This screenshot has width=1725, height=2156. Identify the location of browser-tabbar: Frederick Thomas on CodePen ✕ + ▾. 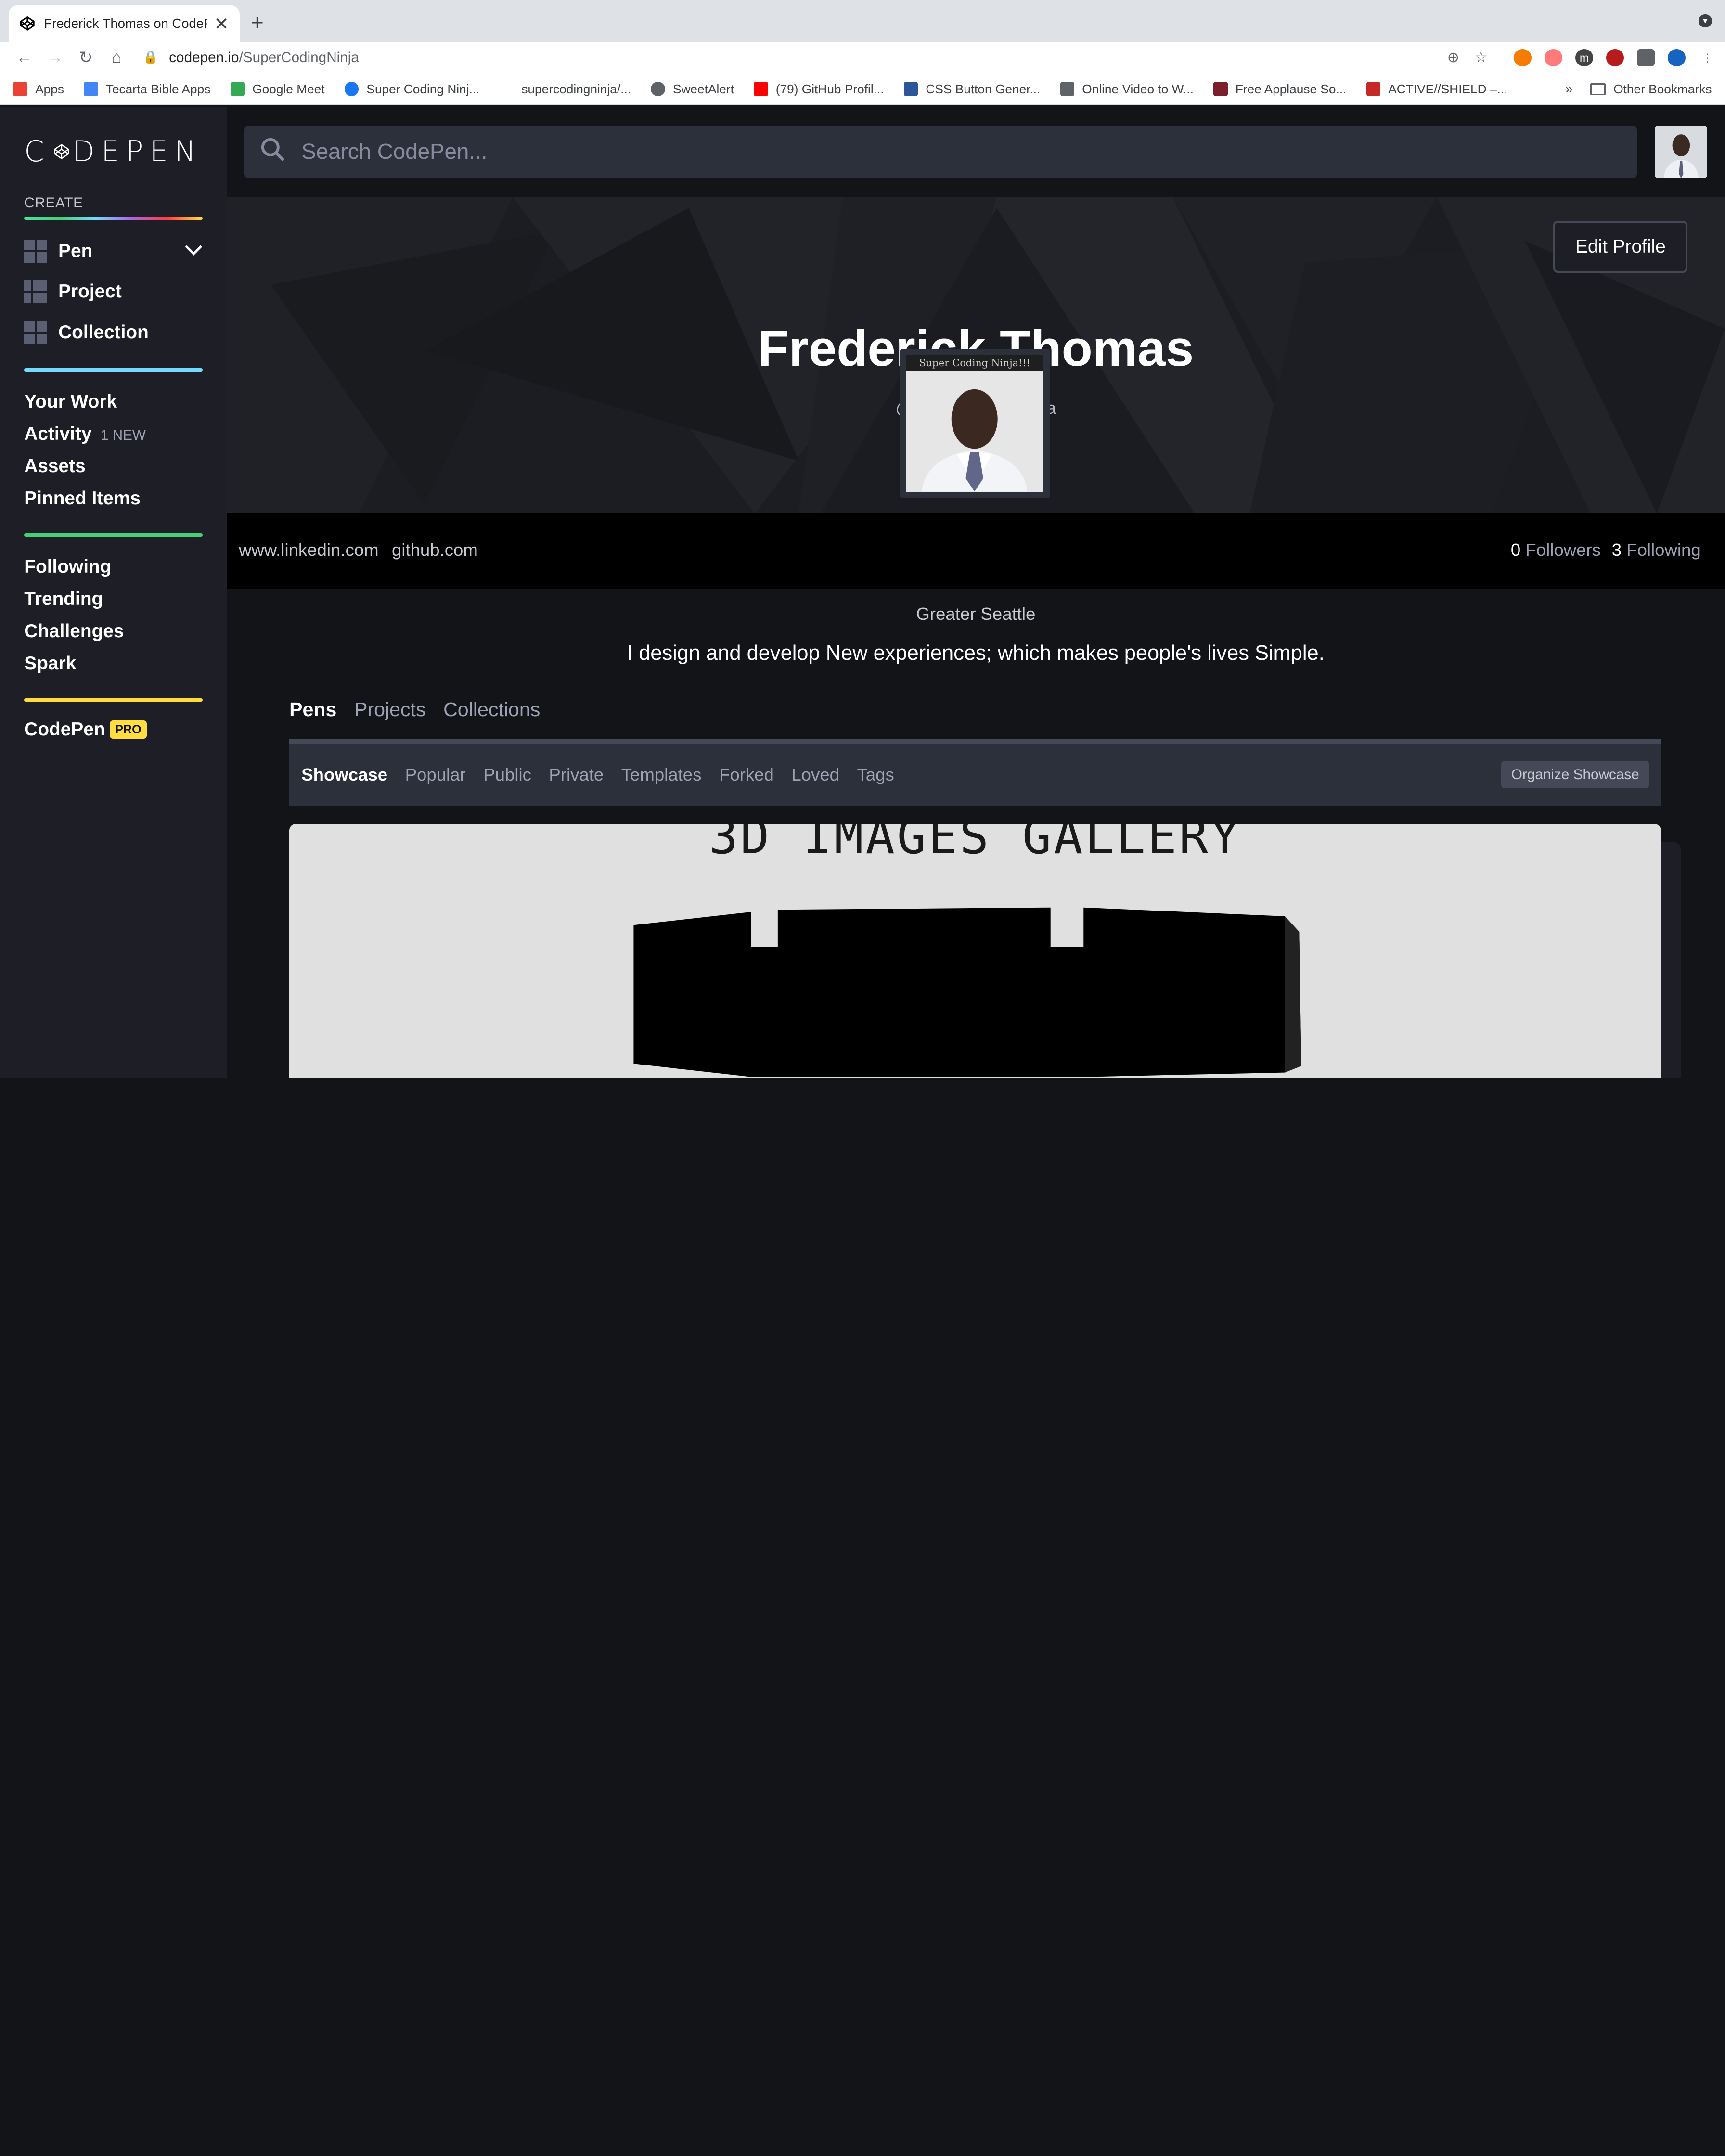
(862, 21).